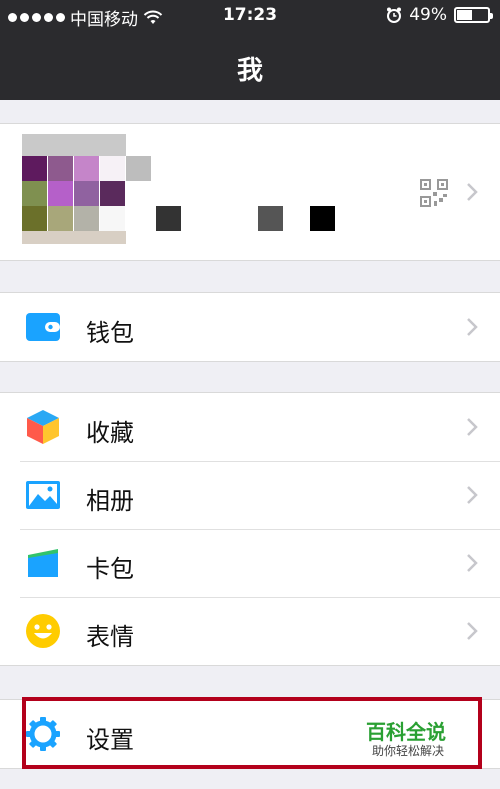 The width and height of the screenshot is (500, 789). Describe the element at coordinates (178, 189) in the screenshot. I see `pixelated-avatar` at that location.